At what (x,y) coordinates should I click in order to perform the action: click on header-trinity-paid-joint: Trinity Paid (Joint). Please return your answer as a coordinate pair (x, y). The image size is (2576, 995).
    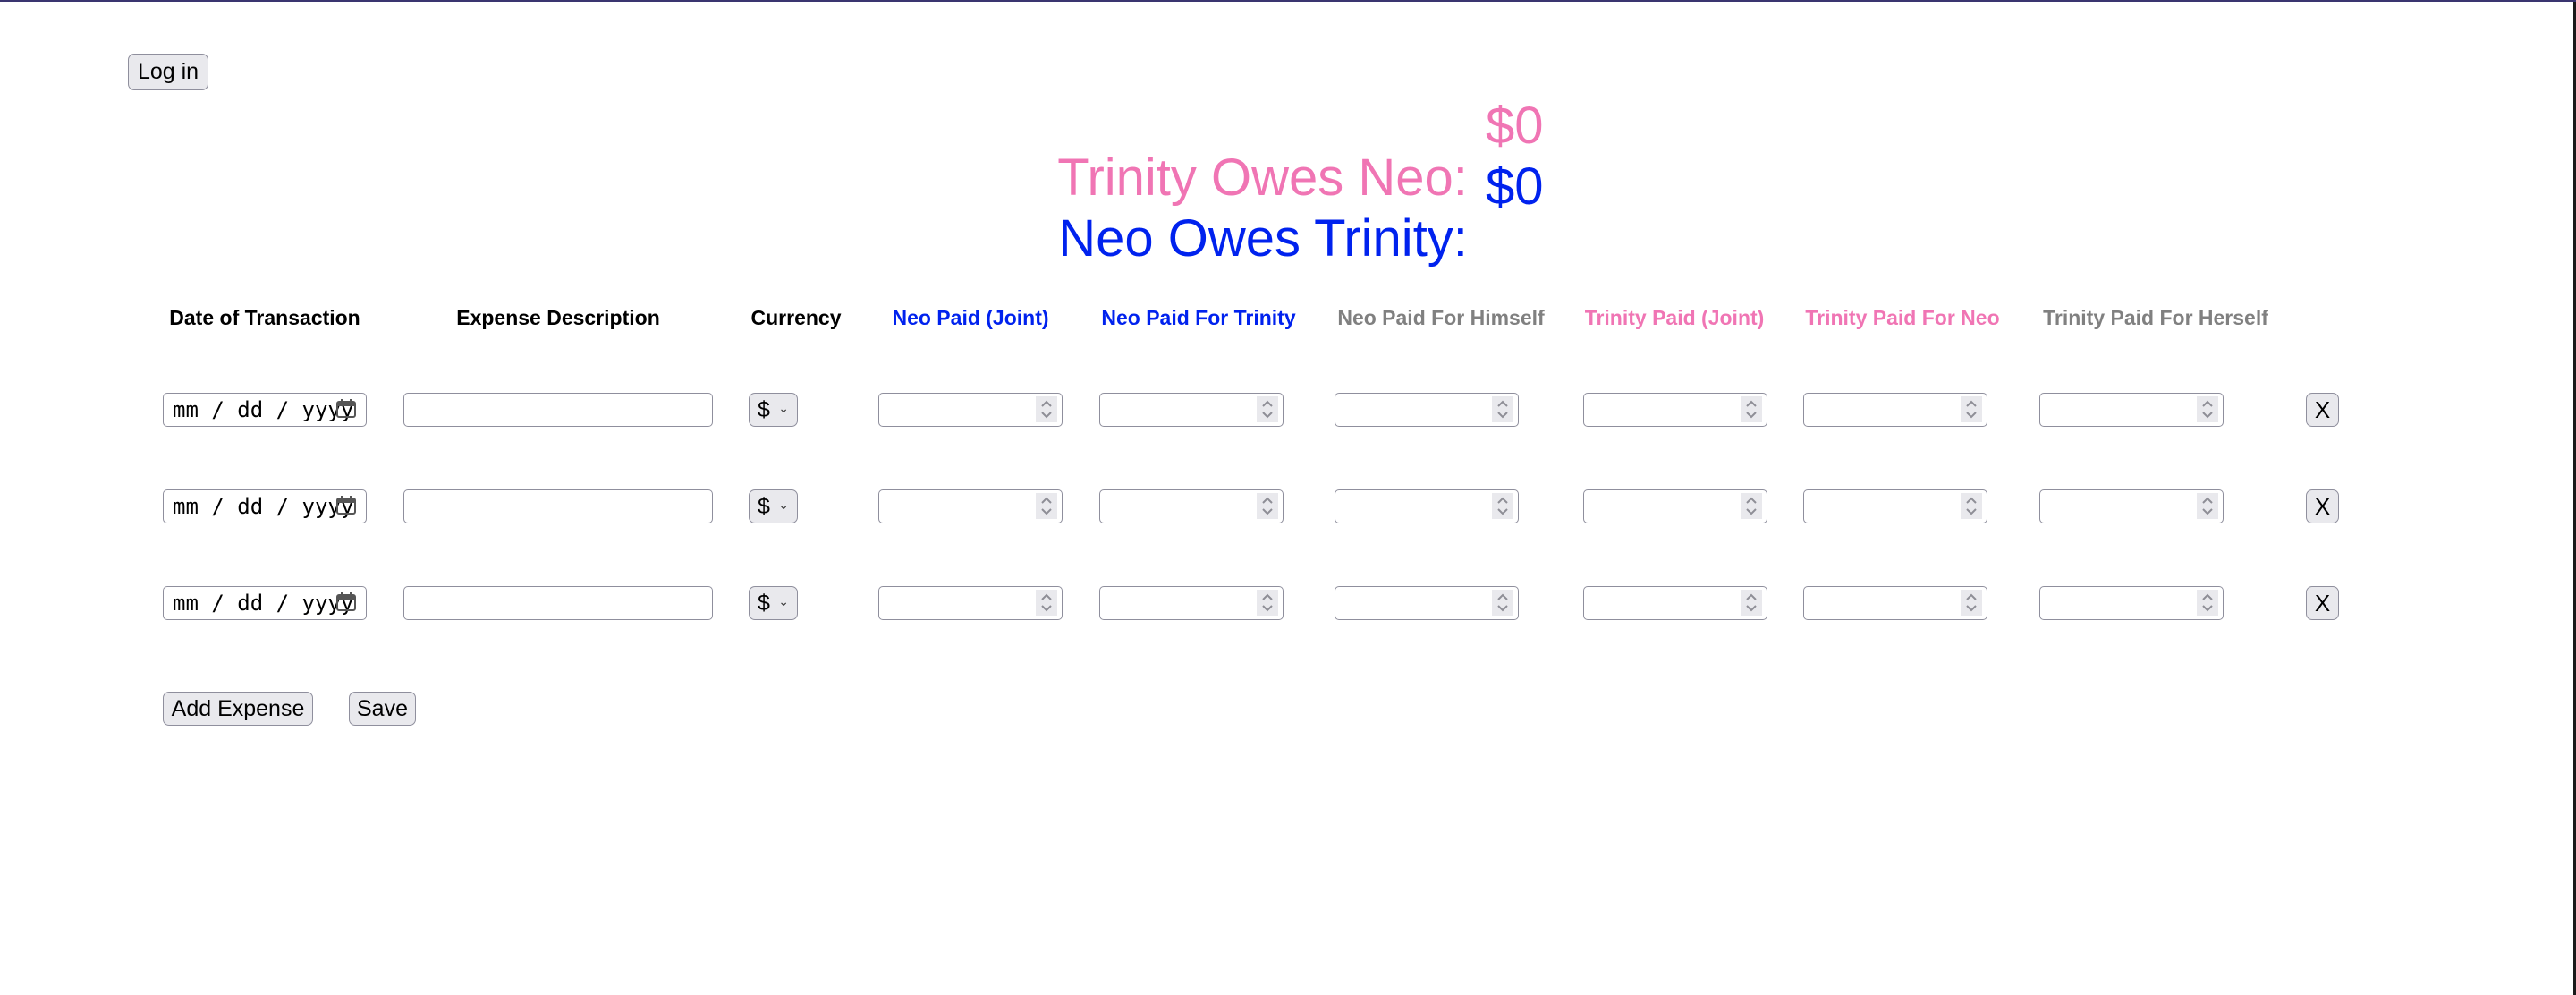
    Looking at the image, I should click on (1674, 317).